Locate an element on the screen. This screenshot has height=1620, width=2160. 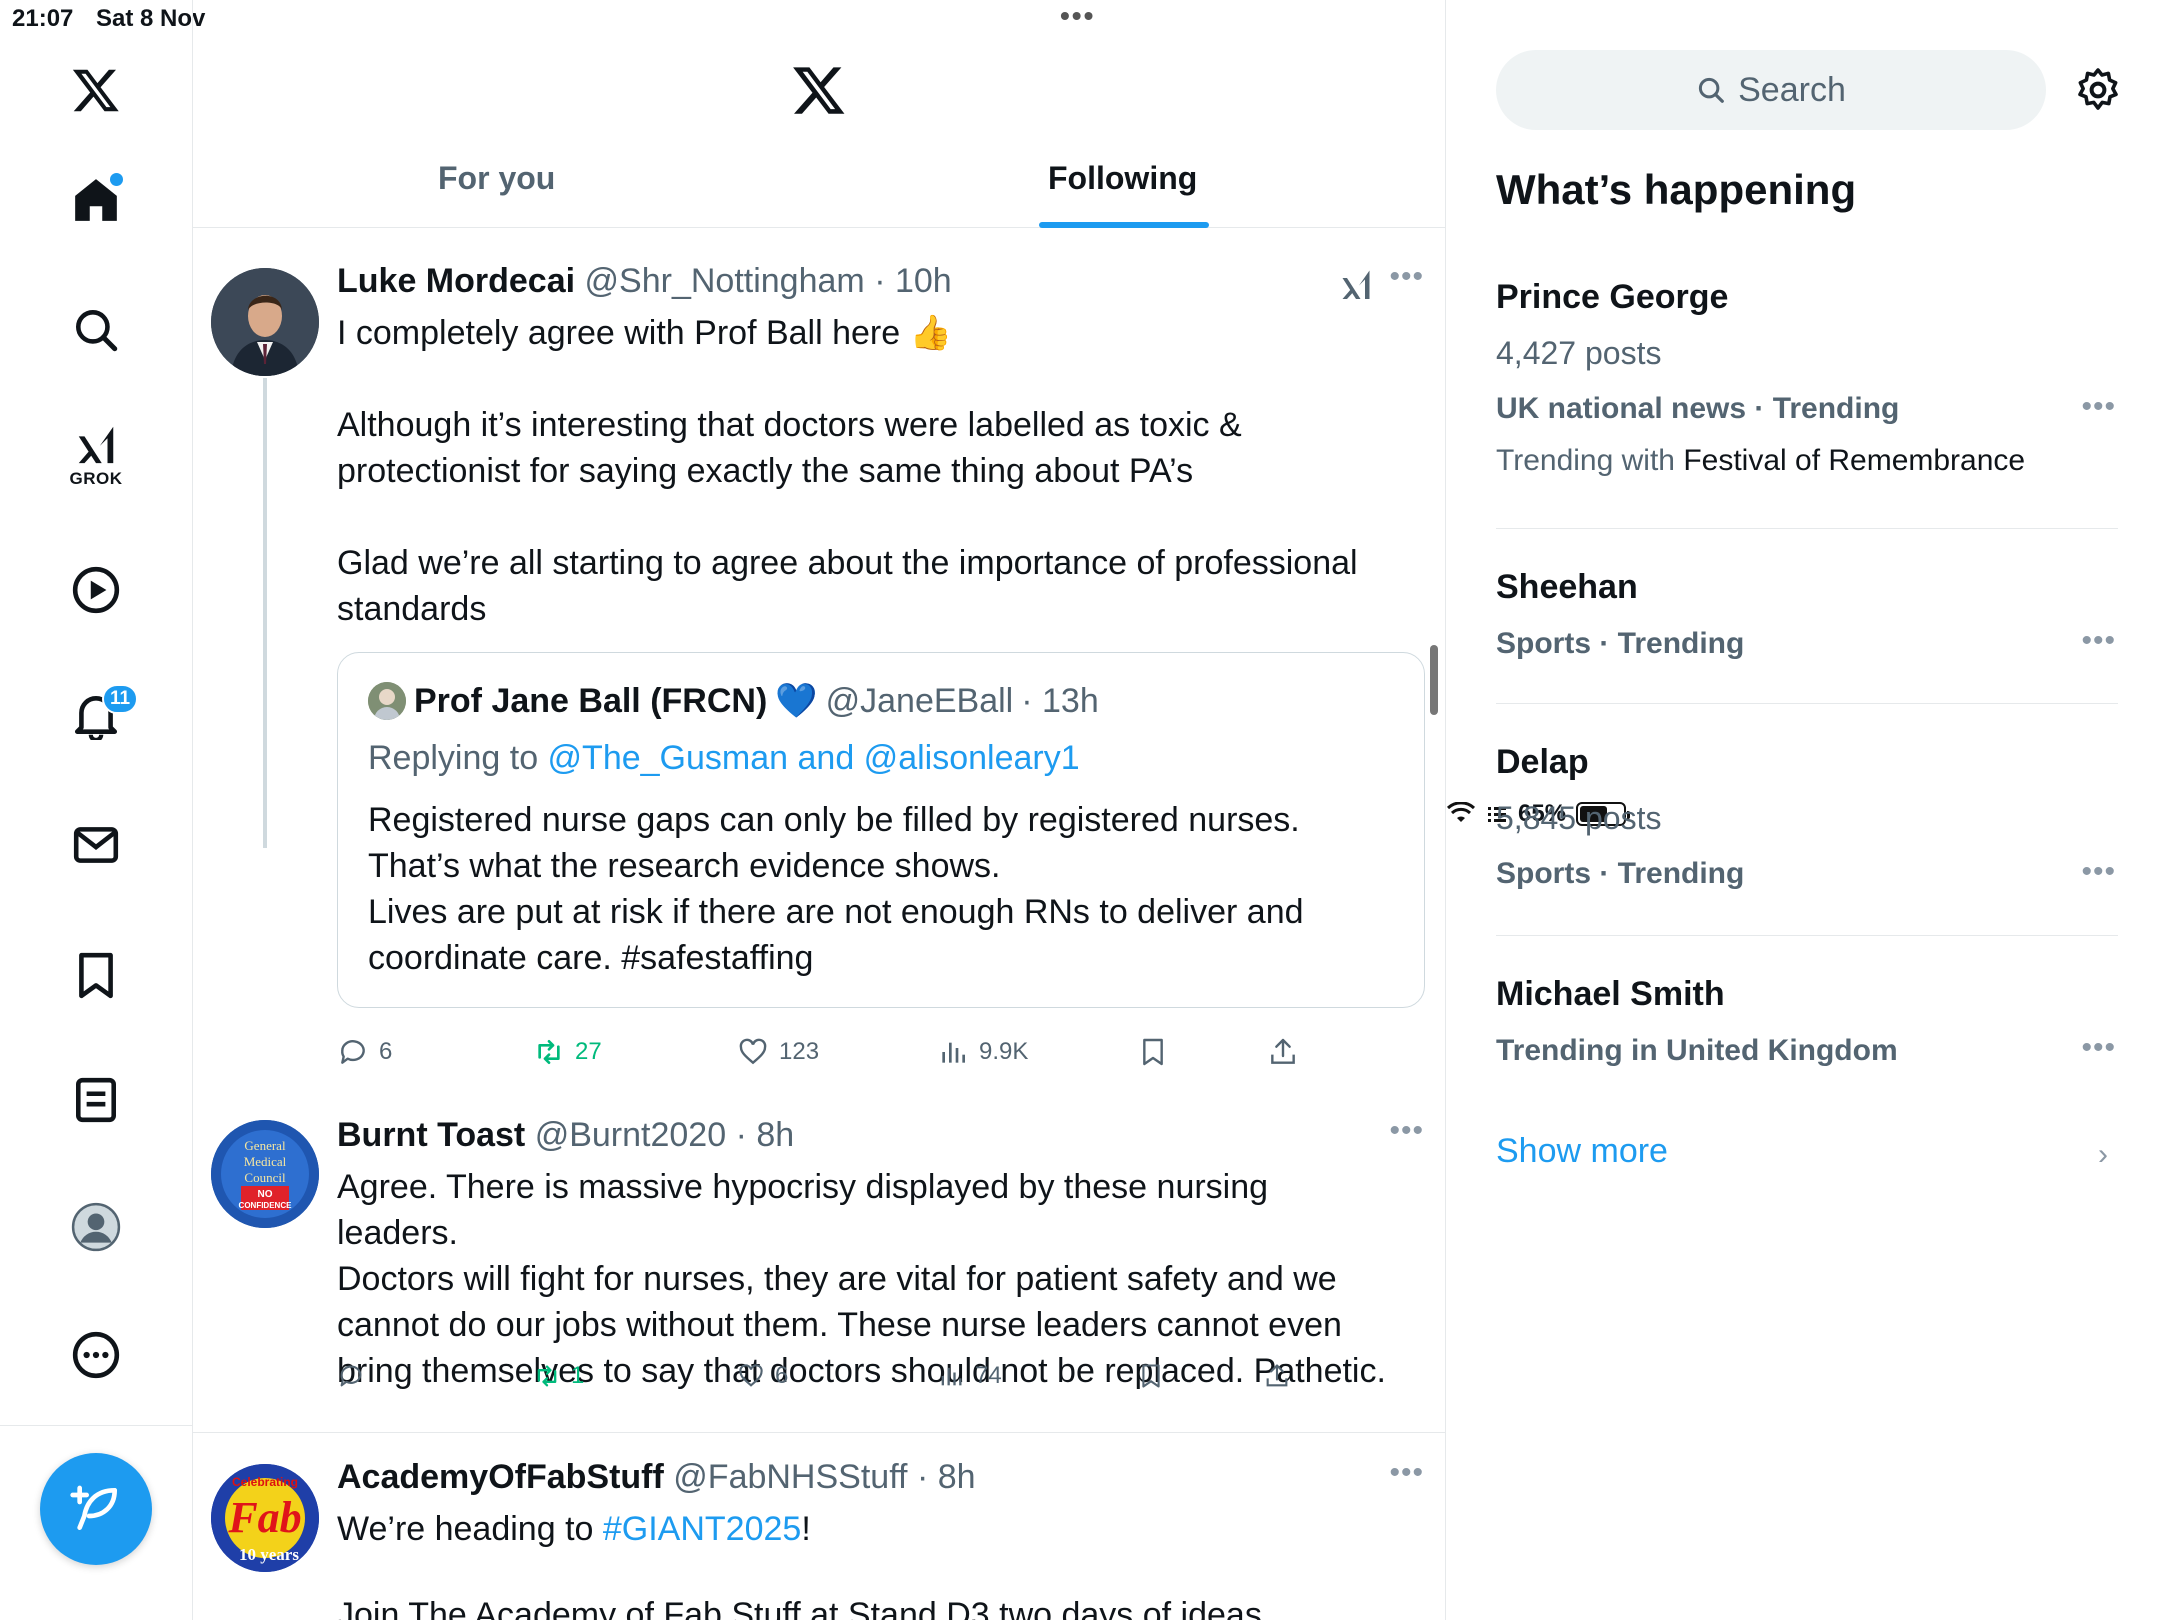
grok-label: GROK is located at coordinates (96, 478).